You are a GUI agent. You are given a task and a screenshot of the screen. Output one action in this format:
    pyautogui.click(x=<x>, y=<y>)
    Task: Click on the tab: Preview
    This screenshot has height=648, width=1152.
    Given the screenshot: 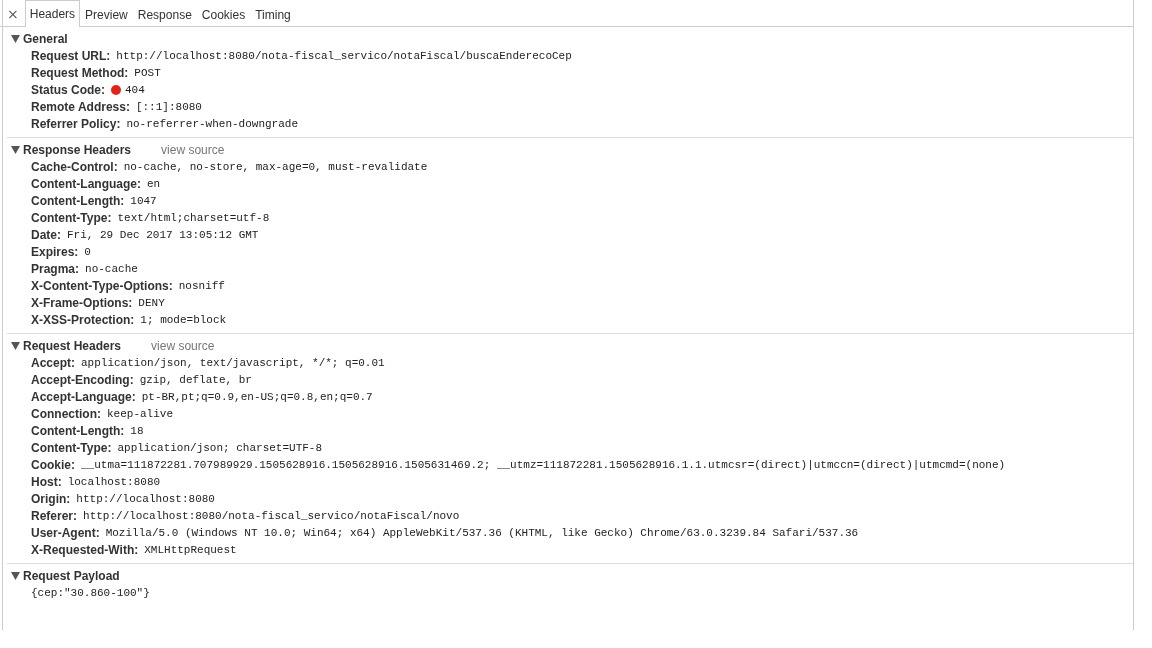 What is the action you would take?
    pyautogui.click(x=106, y=14)
    